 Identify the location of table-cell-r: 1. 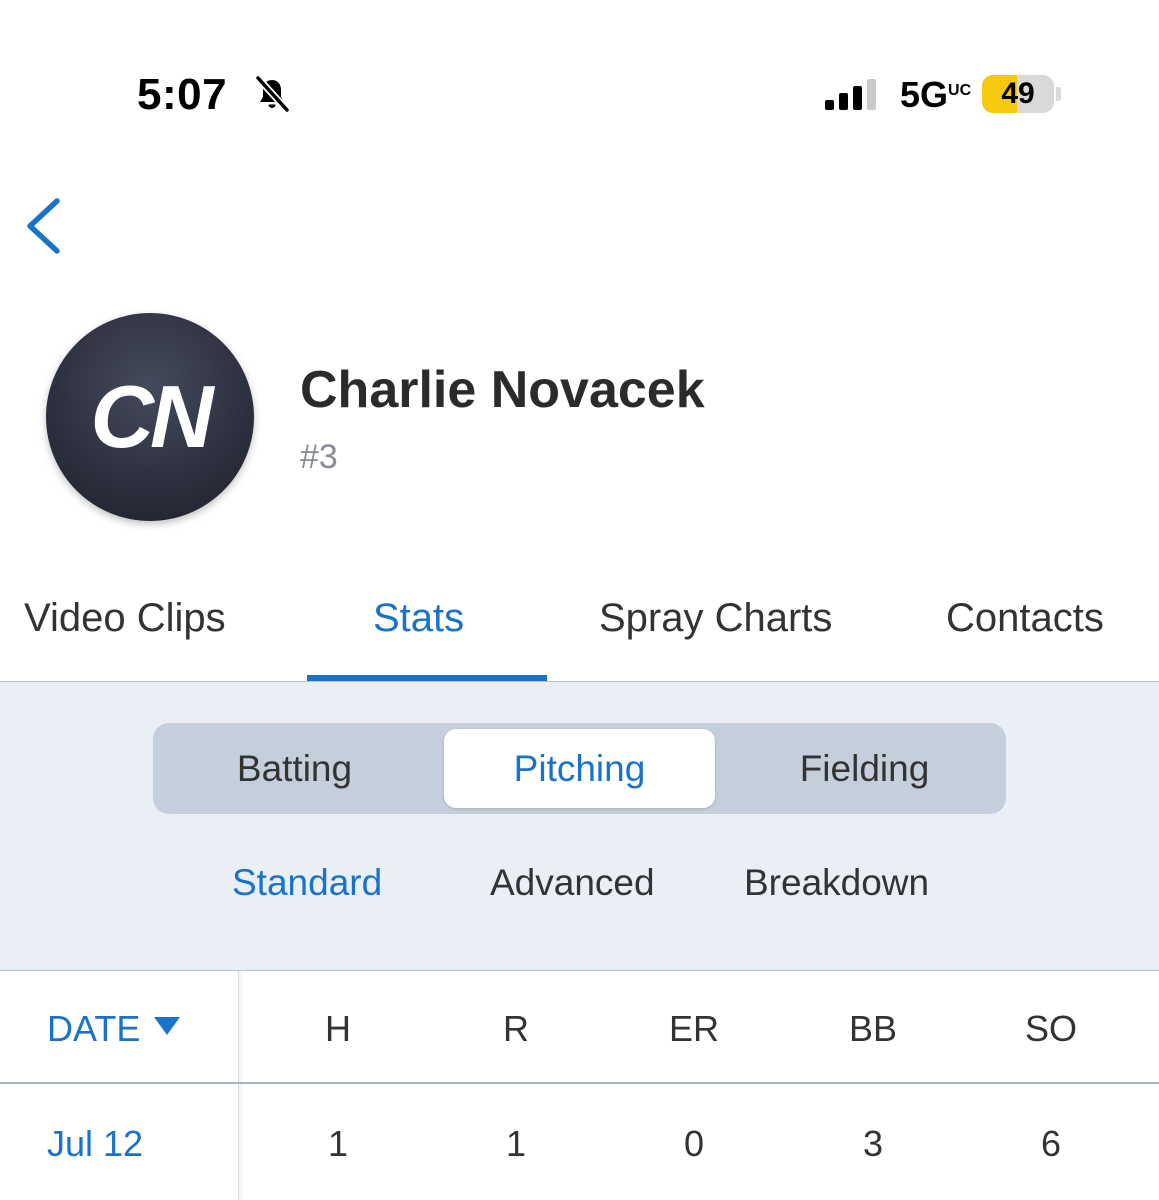
(516, 1143).